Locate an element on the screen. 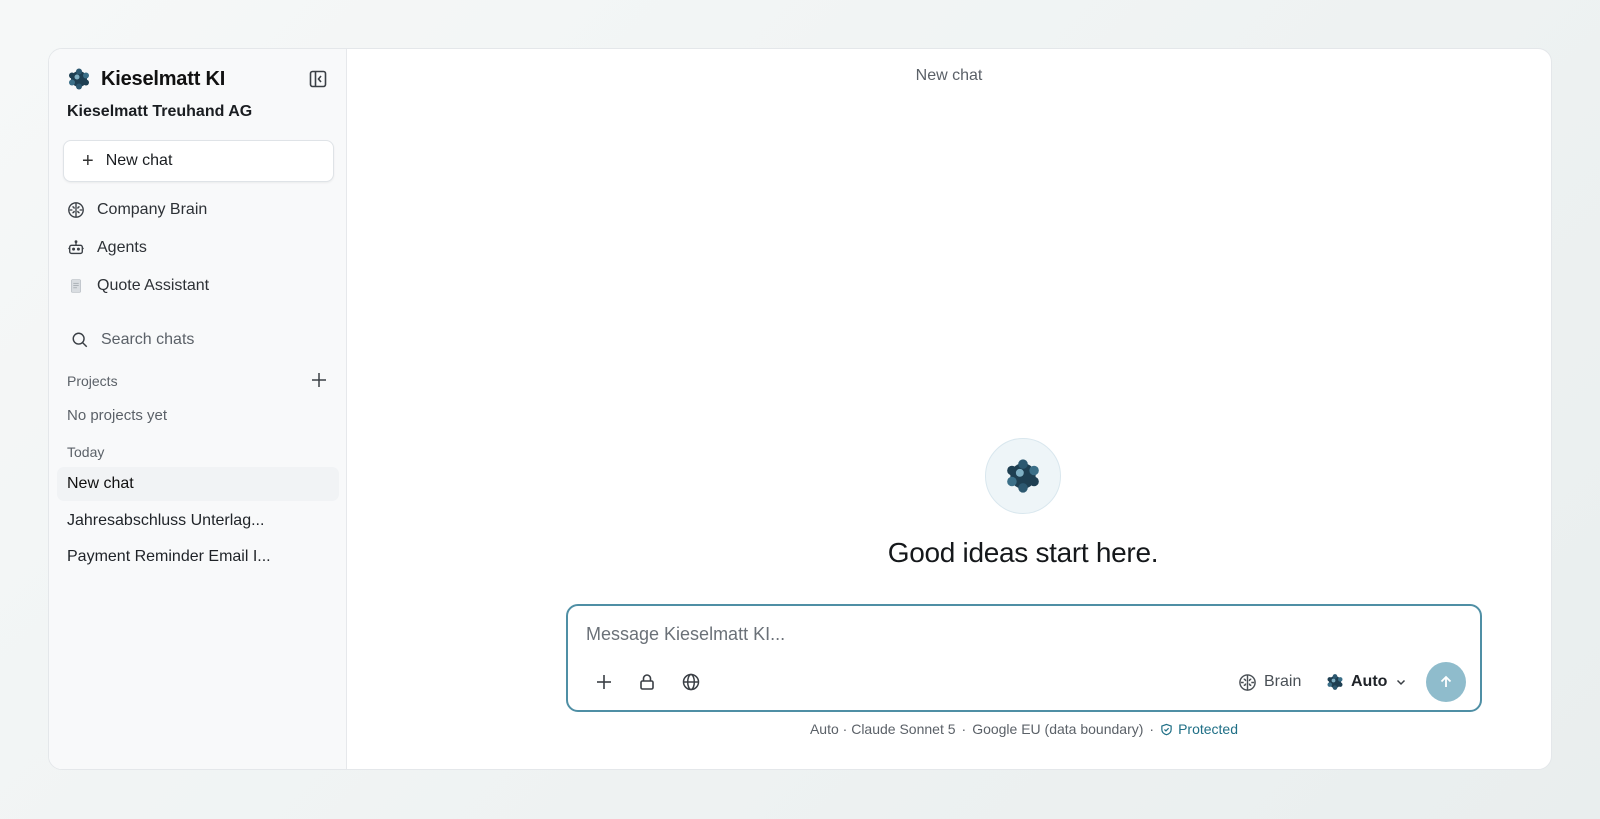  web-search-button is located at coordinates (691, 682).